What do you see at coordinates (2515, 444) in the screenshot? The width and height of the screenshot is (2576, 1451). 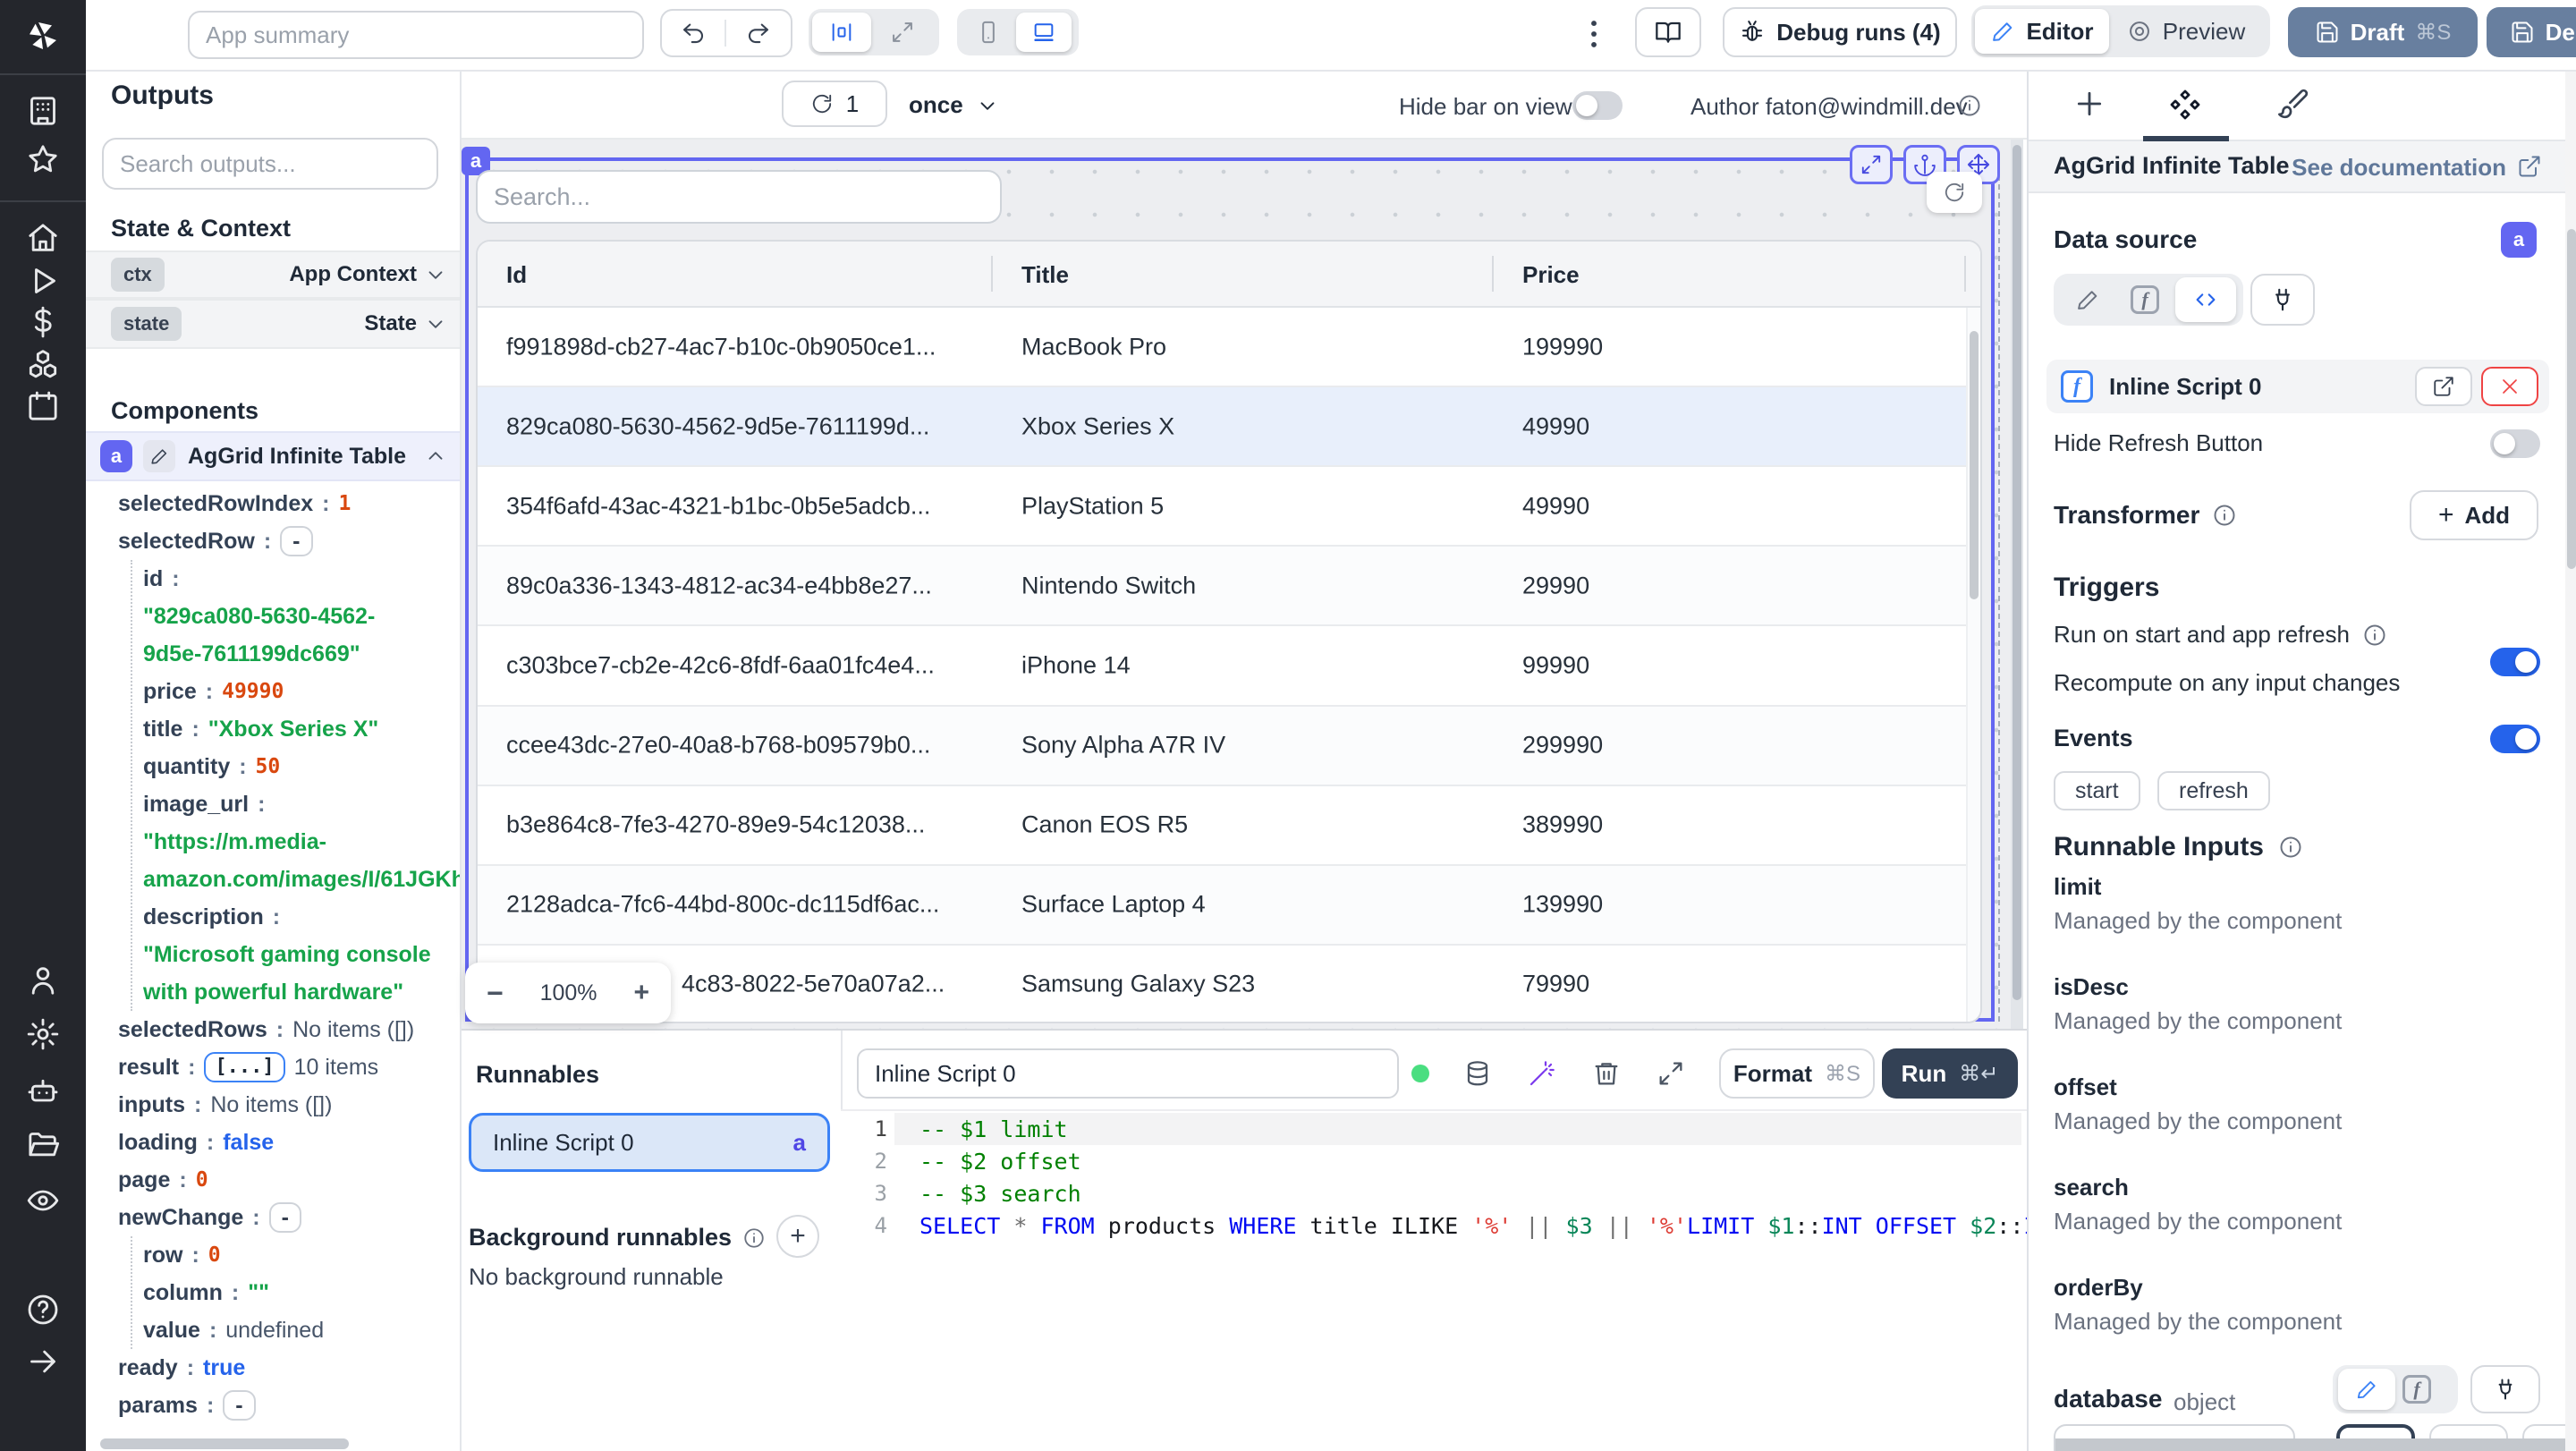 I see `hide-refresh-toggle` at bounding box center [2515, 444].